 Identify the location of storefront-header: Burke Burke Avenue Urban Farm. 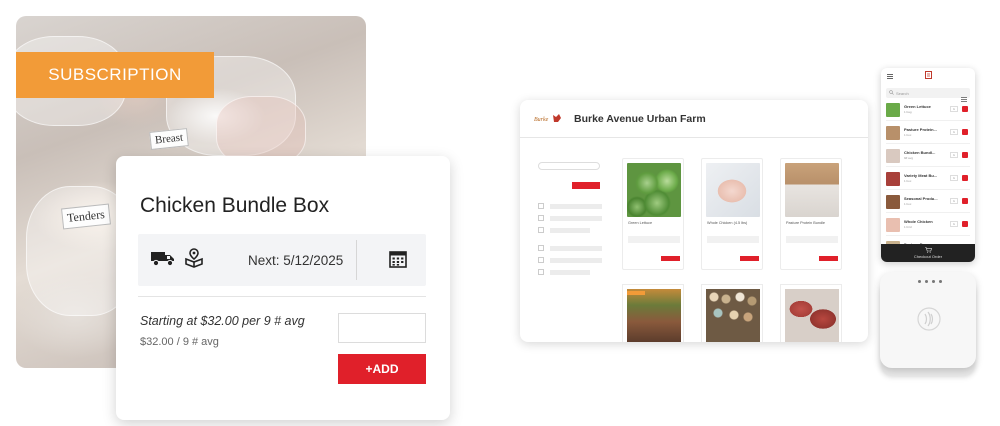
(694, 119).